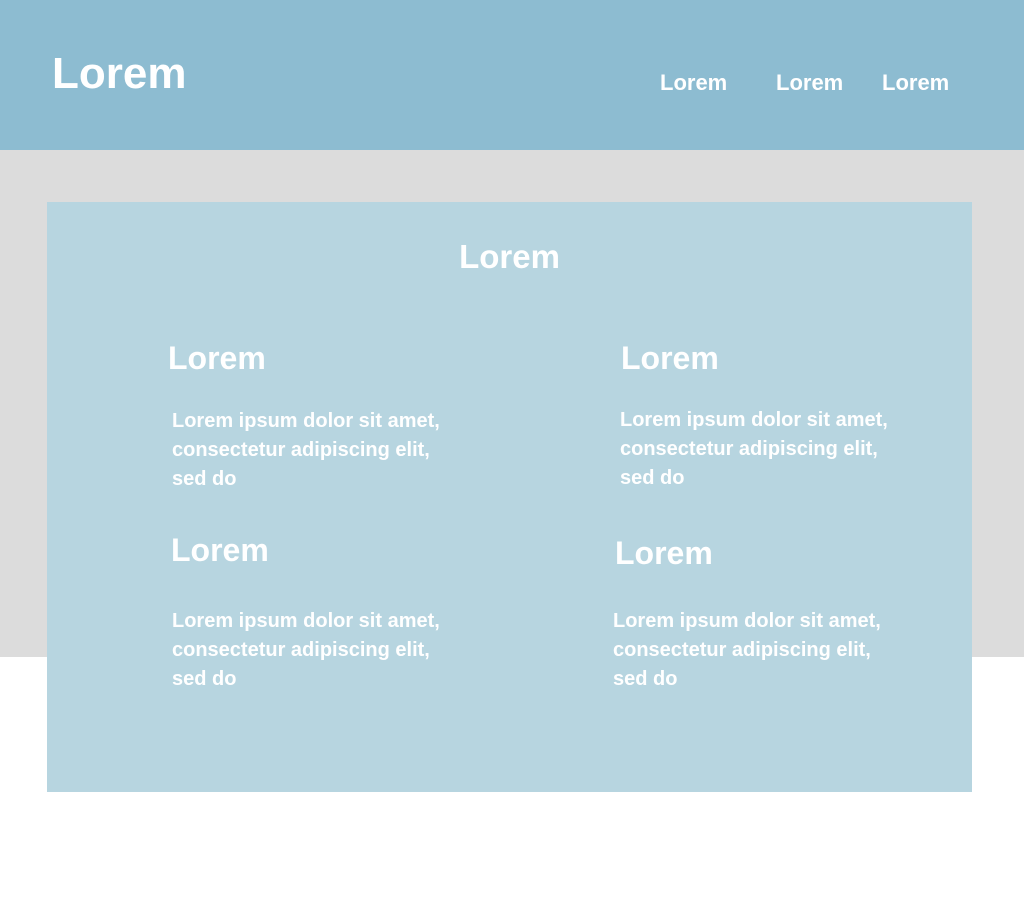  I want to click on site-logo: Lorem, so click(119, 74).